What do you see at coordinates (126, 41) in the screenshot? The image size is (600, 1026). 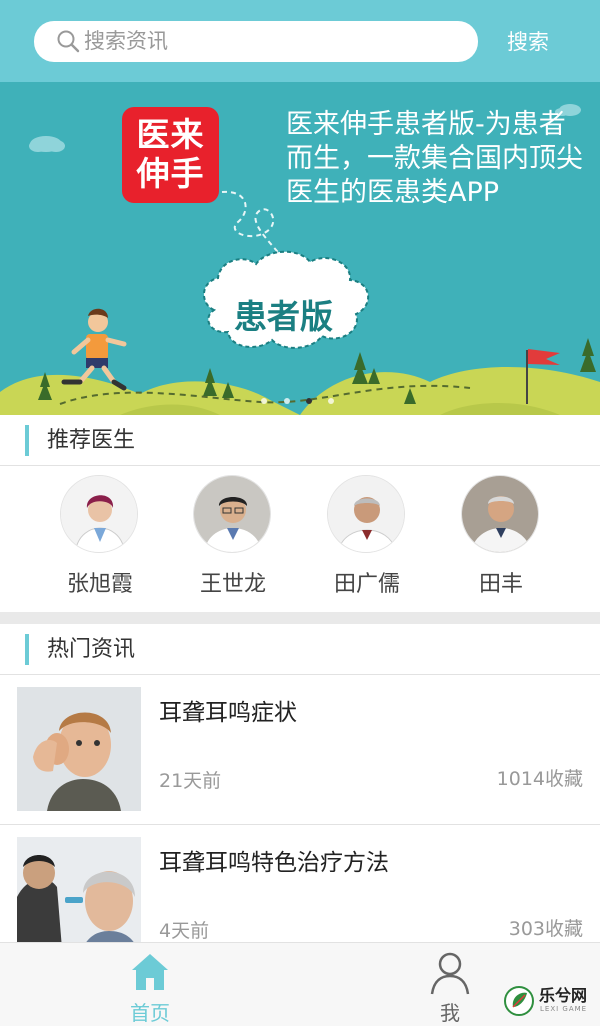 I see `search-placeholder: 搜索资讯` at bounding box center [126, 41].